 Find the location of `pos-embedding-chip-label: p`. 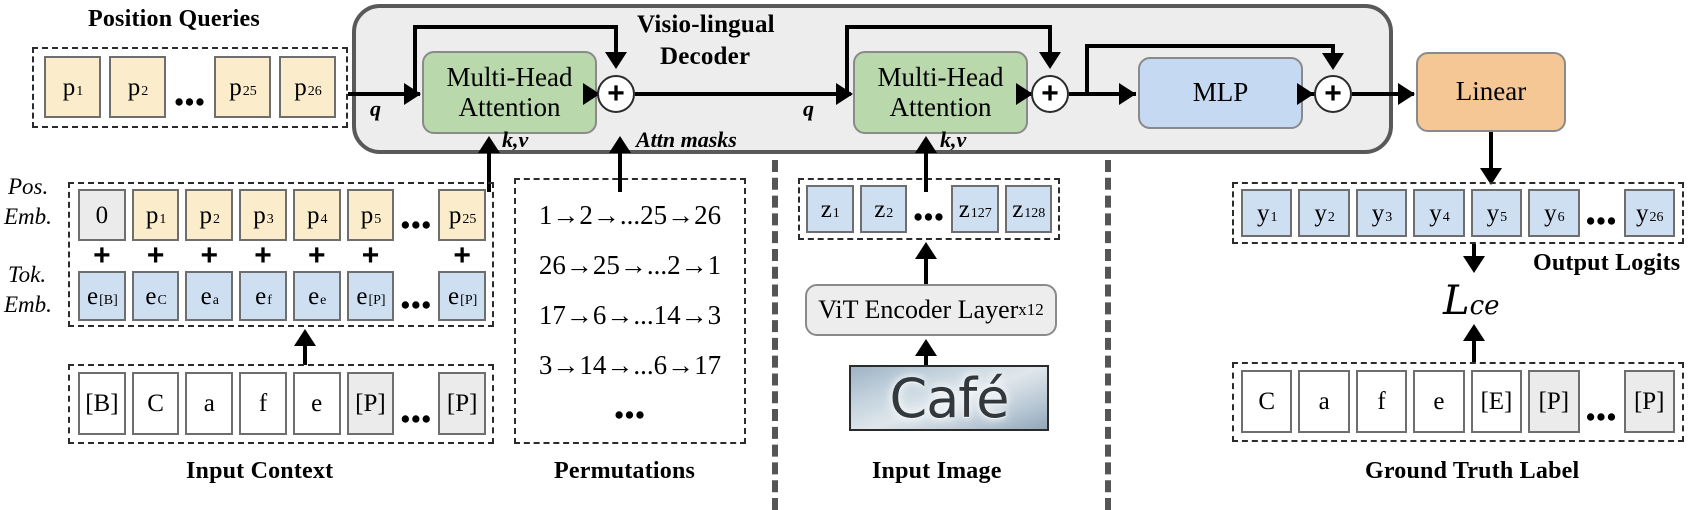

pos-embedding-chip-label: p is located at coordinates (313, 215).